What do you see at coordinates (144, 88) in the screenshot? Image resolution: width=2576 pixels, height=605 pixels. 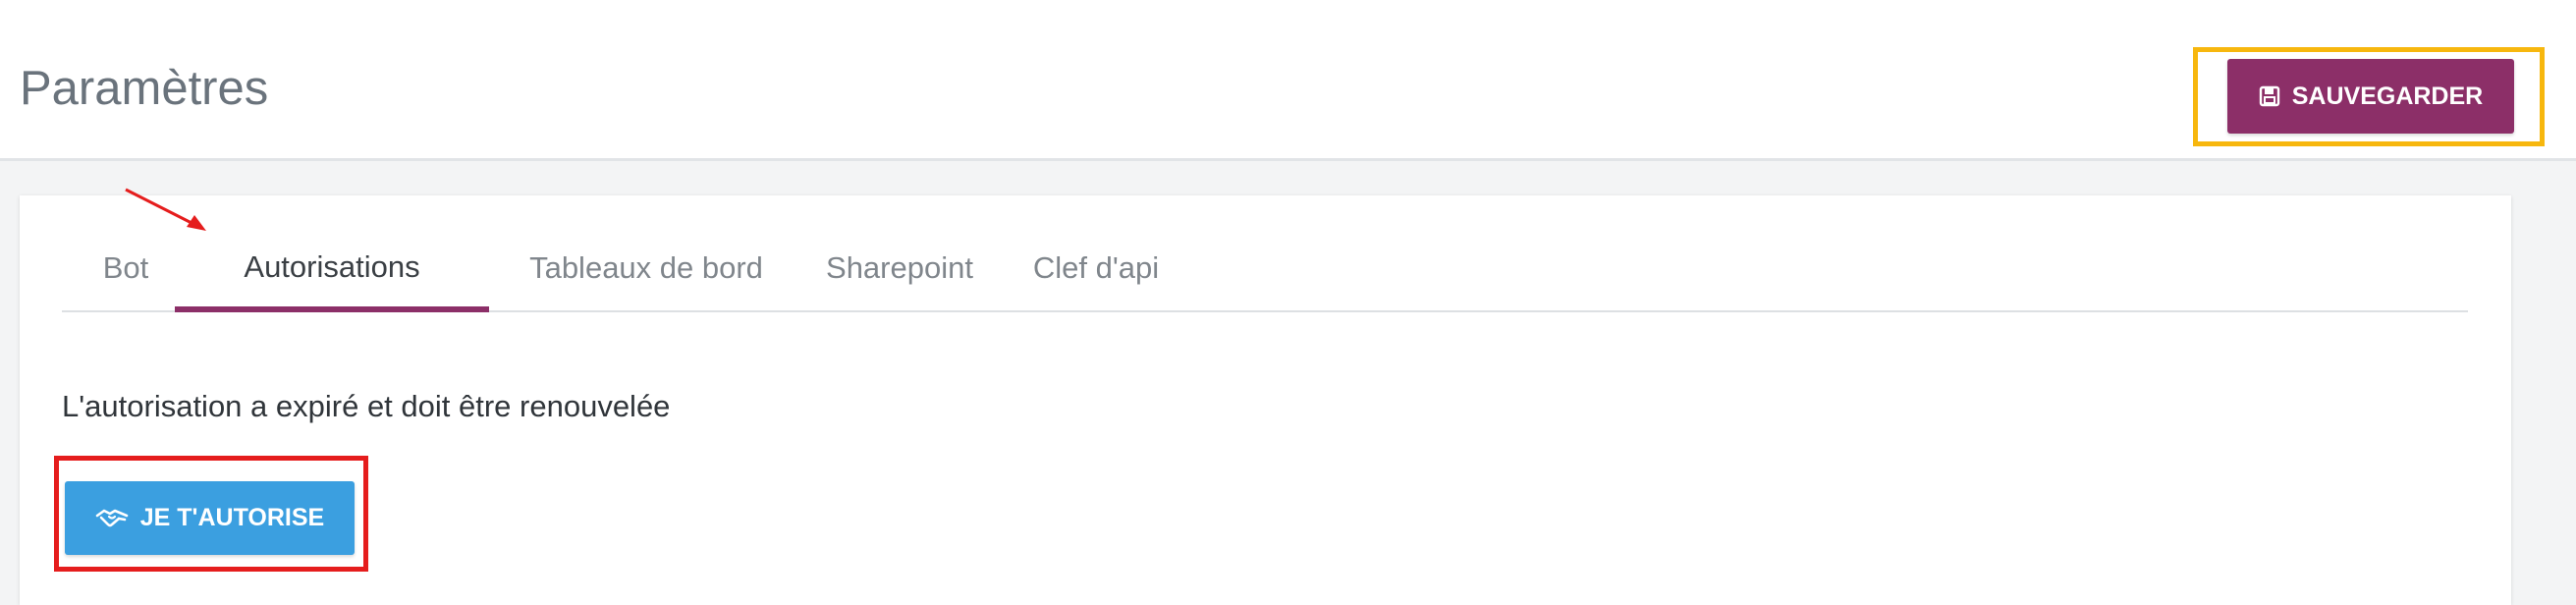 I see `page-title: Paramètres` at bounding box center [144, 88].